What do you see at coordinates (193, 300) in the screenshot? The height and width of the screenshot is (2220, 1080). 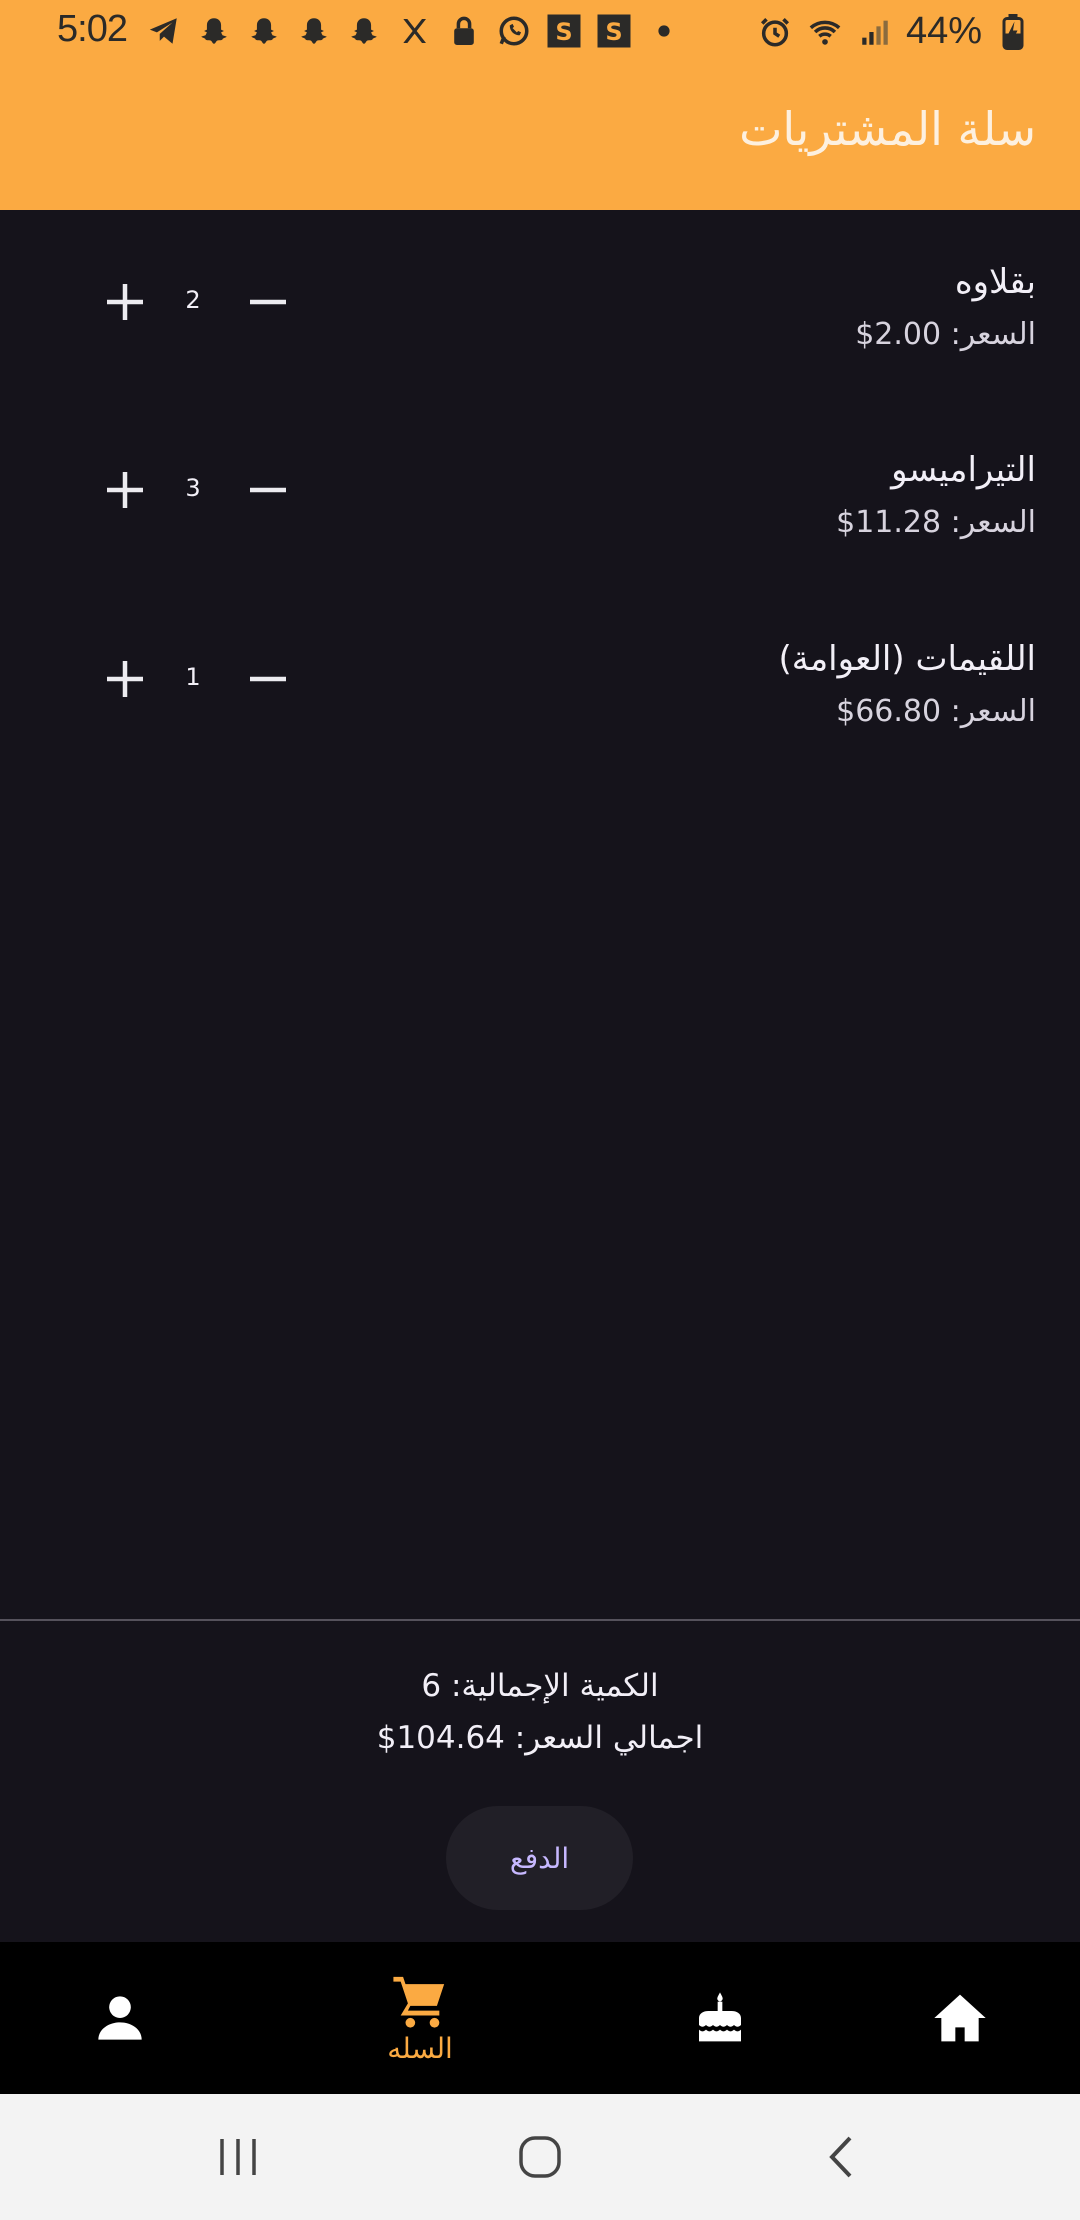 I see `item-quantity: 2` at bounding box center [193, 300].